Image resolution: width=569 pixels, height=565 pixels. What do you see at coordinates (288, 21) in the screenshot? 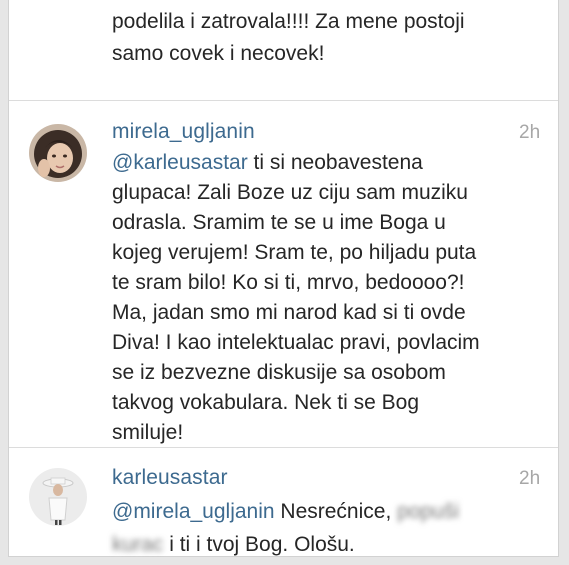
I see `comment-line: podelila i zatrovala!!!! Za mene postoji` at bounding box center [288, 21].